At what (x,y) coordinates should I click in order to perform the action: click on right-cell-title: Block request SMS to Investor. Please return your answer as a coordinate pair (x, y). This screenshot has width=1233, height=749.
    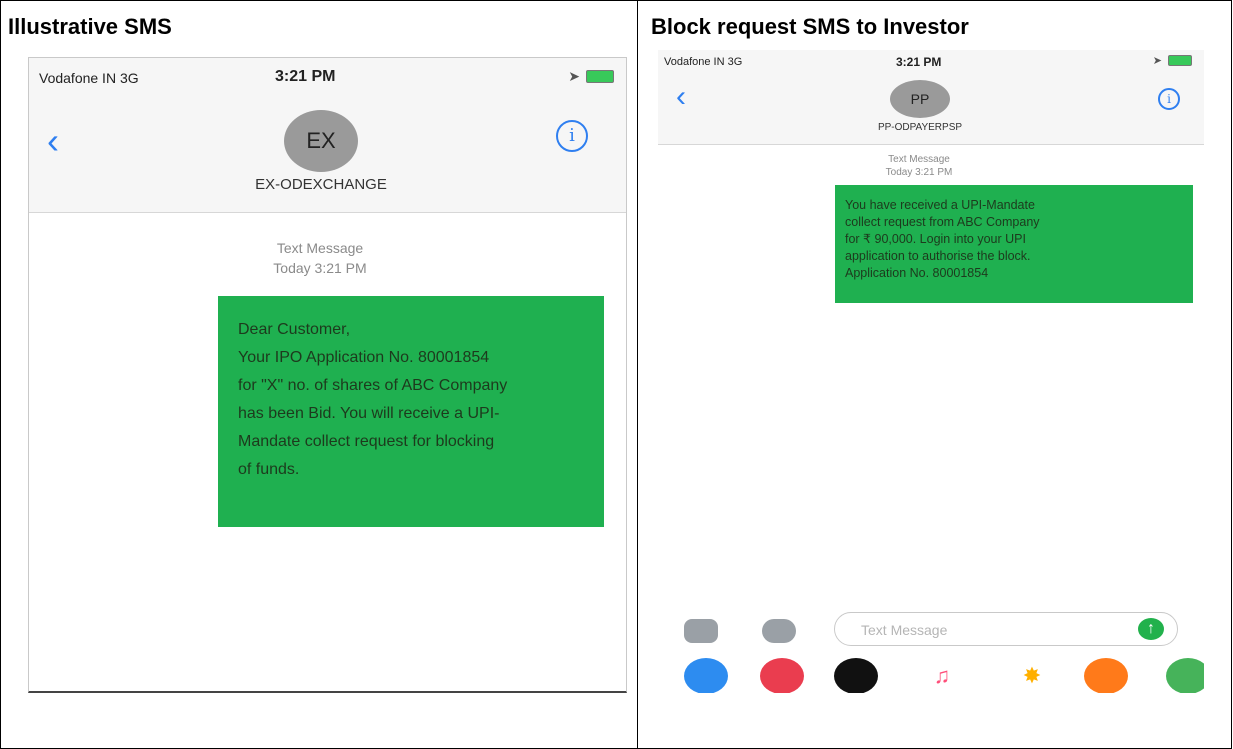
    Looking at the image, I should click on (810, 26).